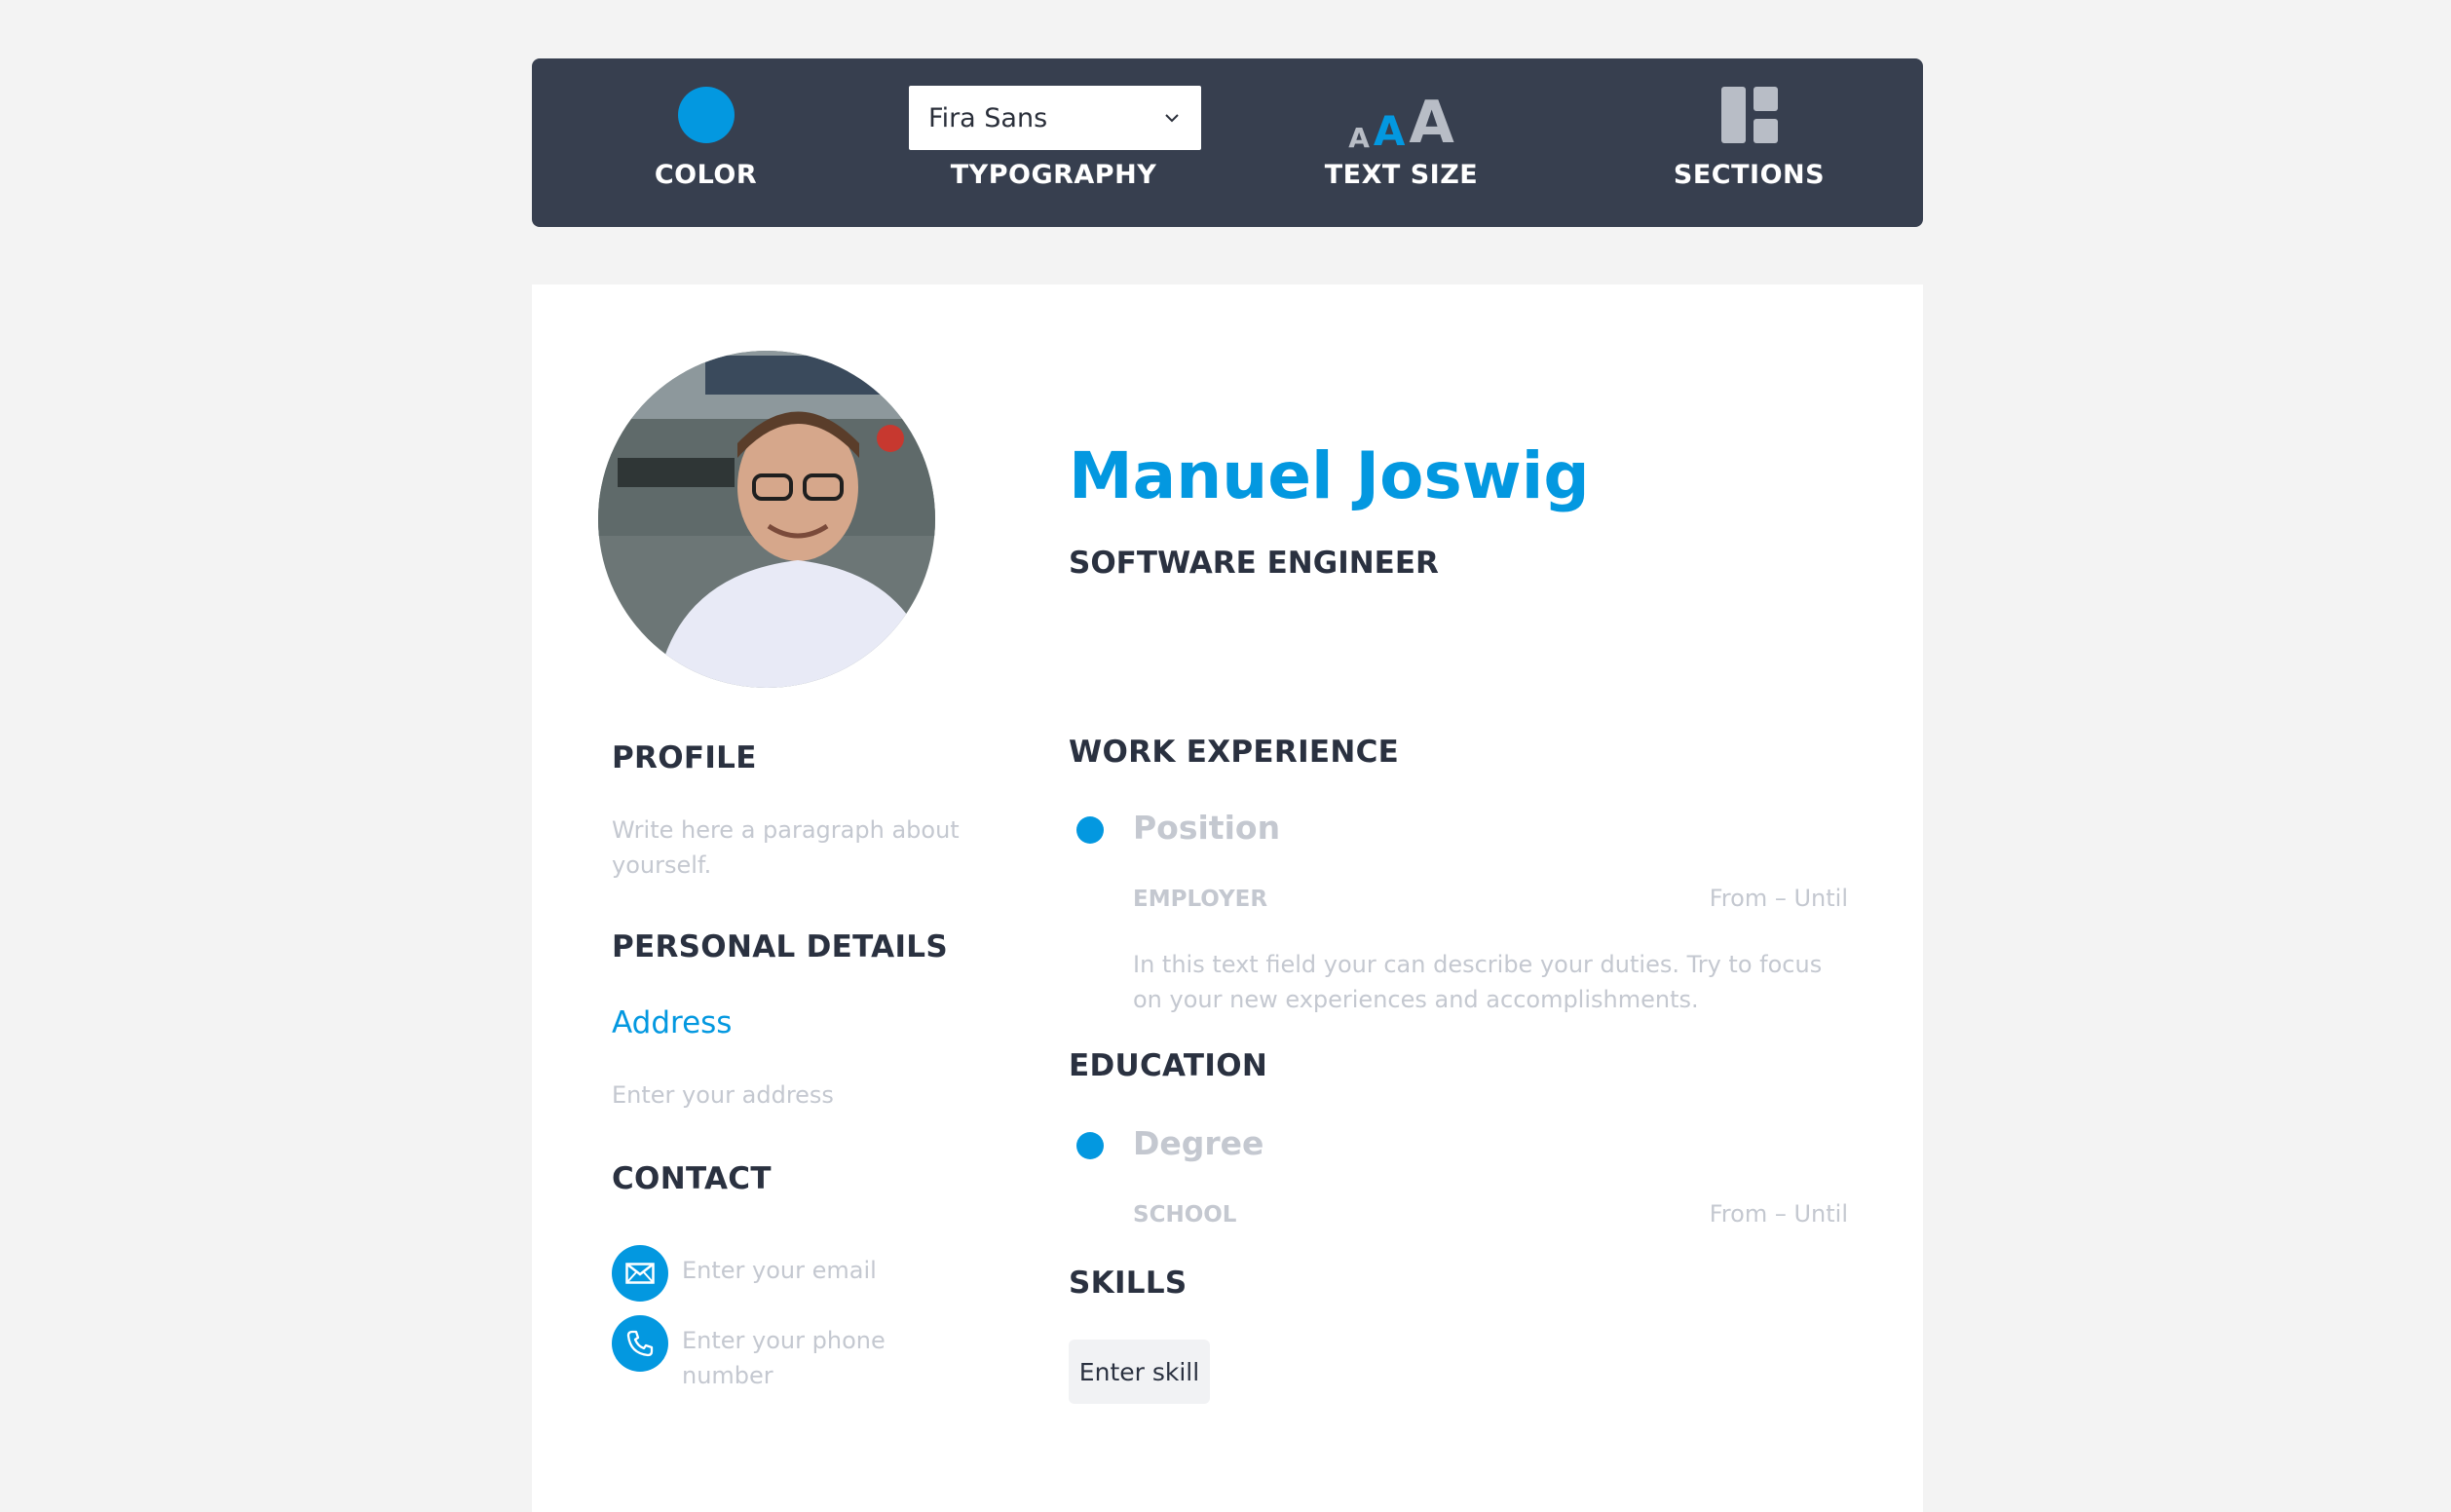 The height and width of the screenshot is (1512, 2451). What do you see at coordinates (1206, 828) in the screenshot?
I see `position-field: Position` at bounding box center [1206, 828].